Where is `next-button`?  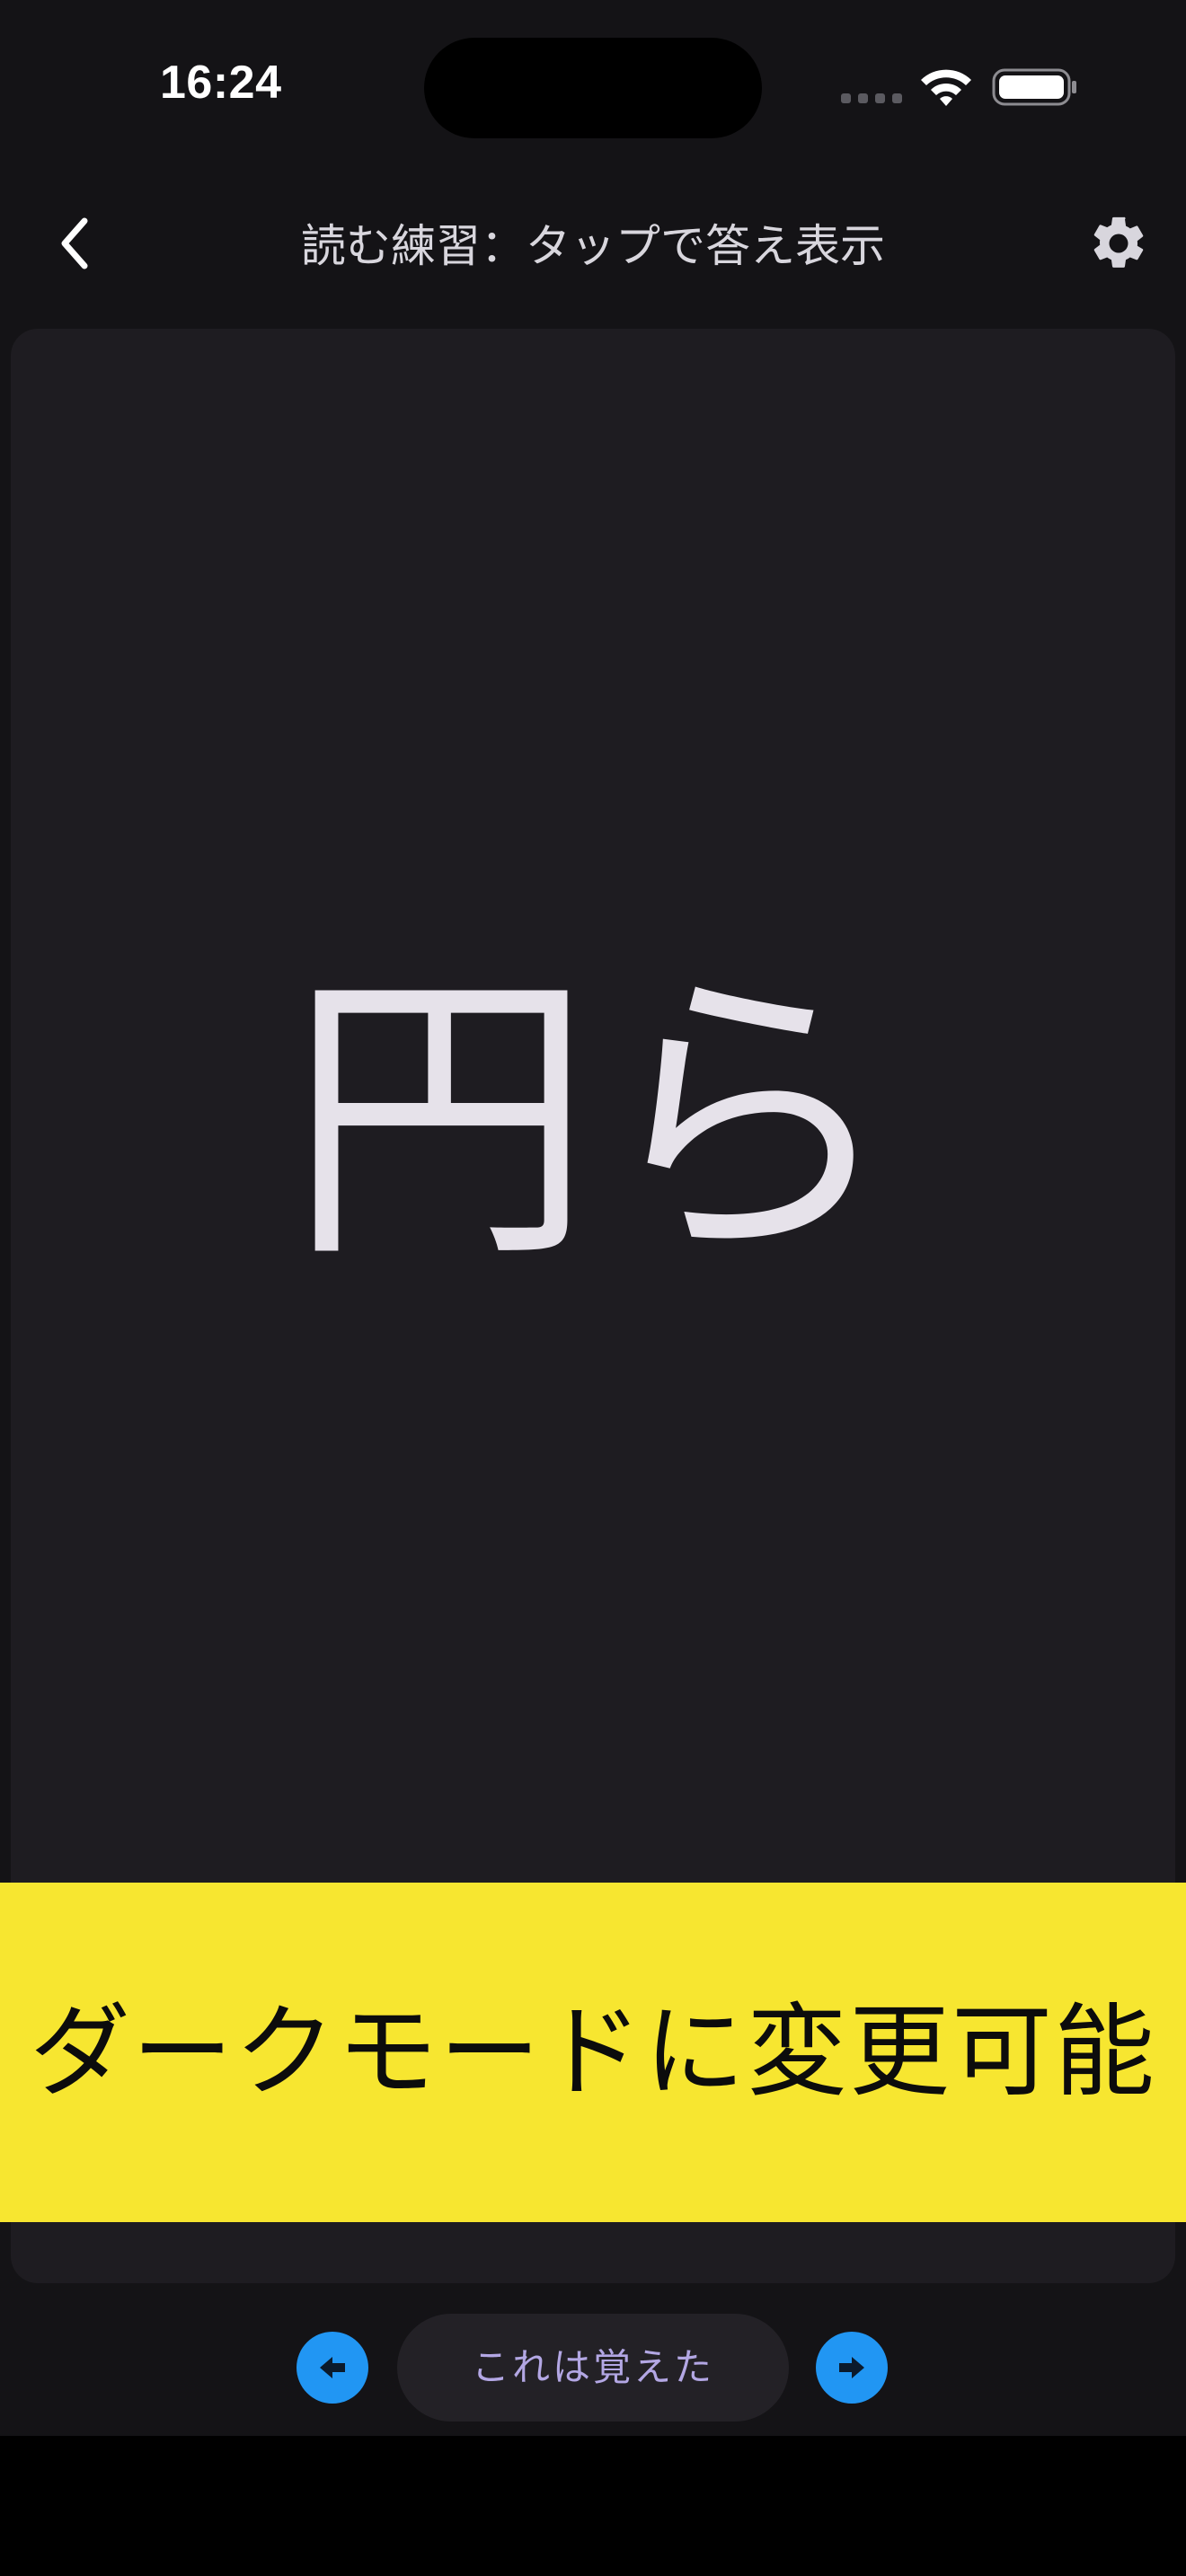 next-button is located at coordinates (852, 2368).